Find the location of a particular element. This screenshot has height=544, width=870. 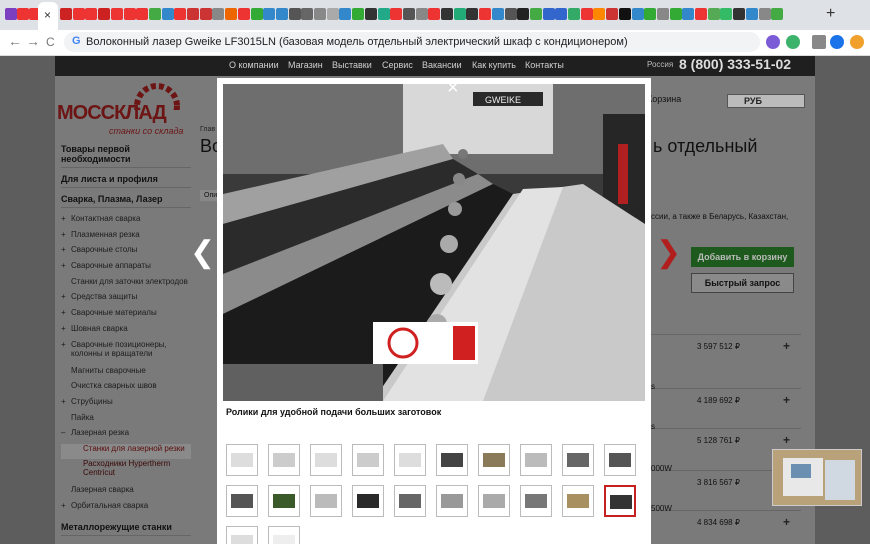

nav-item-how-to-buy: Как купить is located at coordinates (494, 65).